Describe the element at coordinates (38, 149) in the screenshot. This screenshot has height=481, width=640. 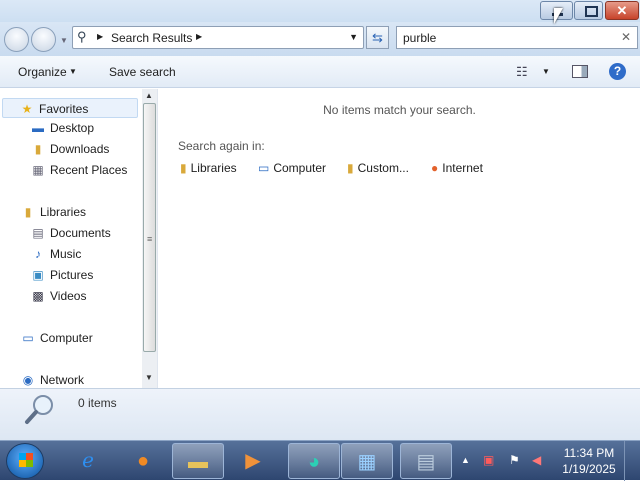
I see `downloads-folder-icon: ▮` at that location.